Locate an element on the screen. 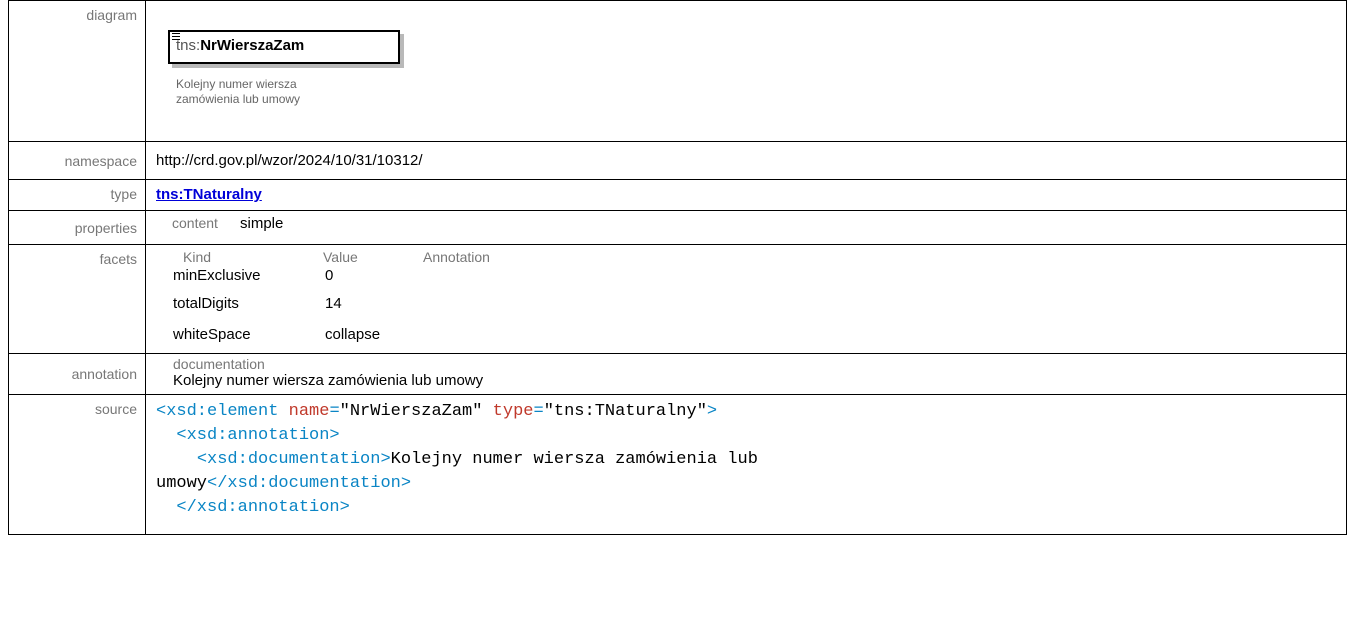 The height and width of the screenshot is (634, 1348). source-text: Kolejny numer wiersza zamówienia lub is located at coordinates (574, 459).